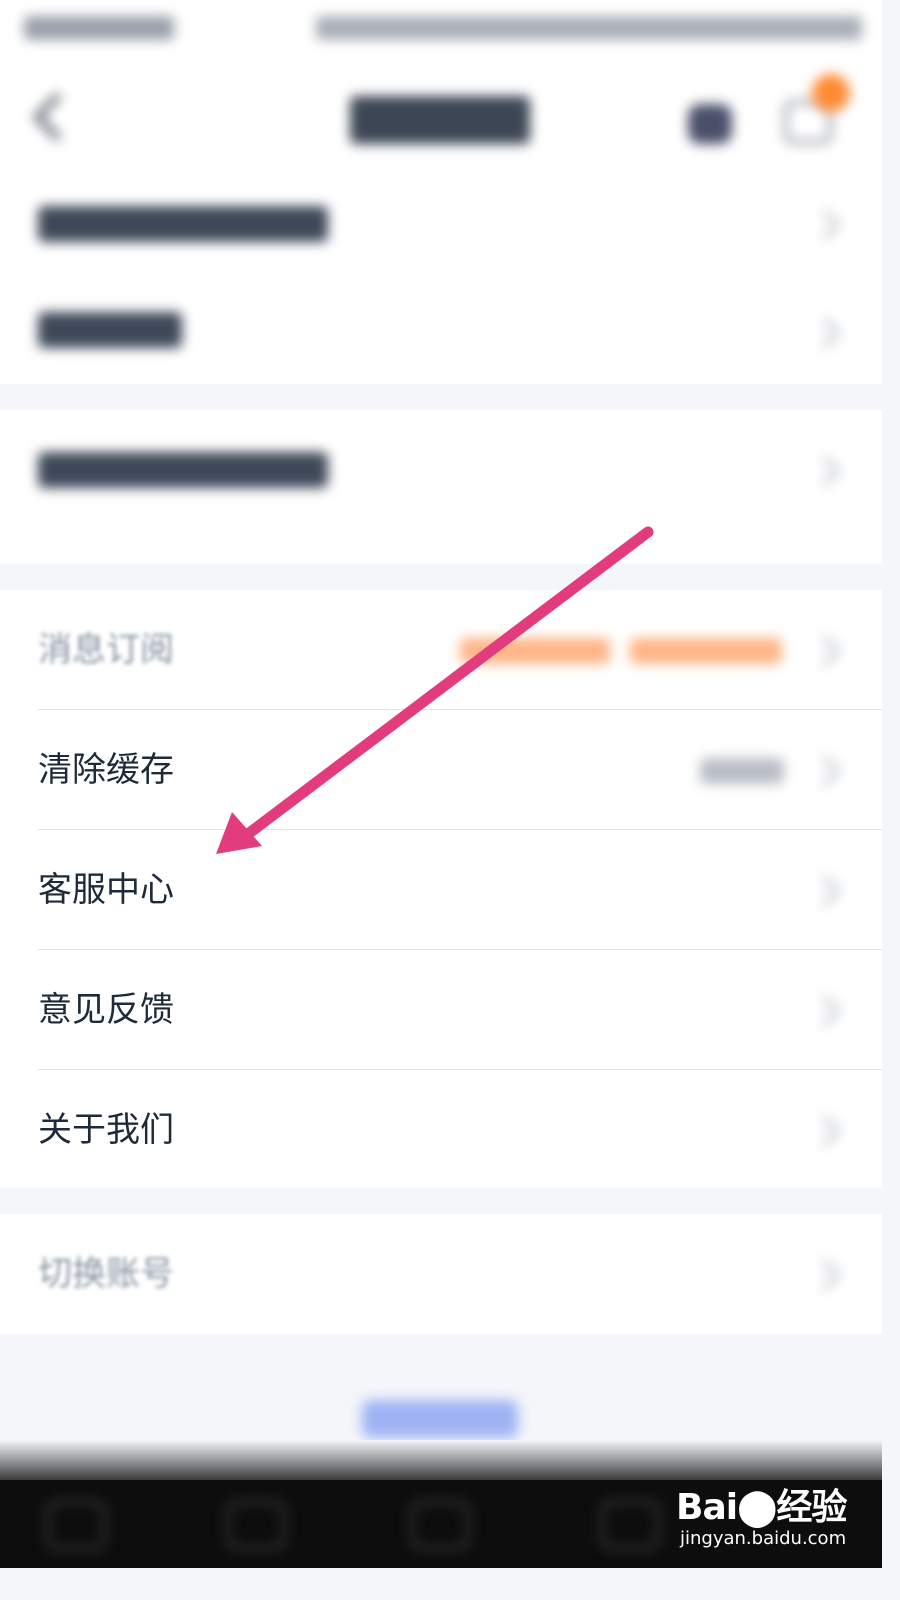  I want to click on arrow-shaft, so click(448, 683).